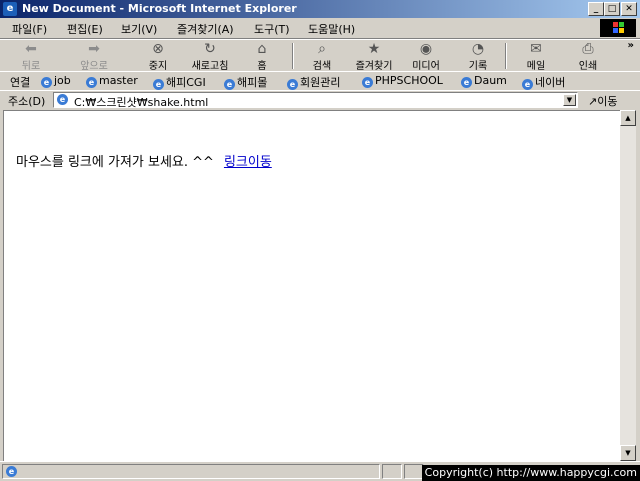 This screenshot has height=481, width=640. I want to click on home-button: ⌂ 홈, so click(262, 56).